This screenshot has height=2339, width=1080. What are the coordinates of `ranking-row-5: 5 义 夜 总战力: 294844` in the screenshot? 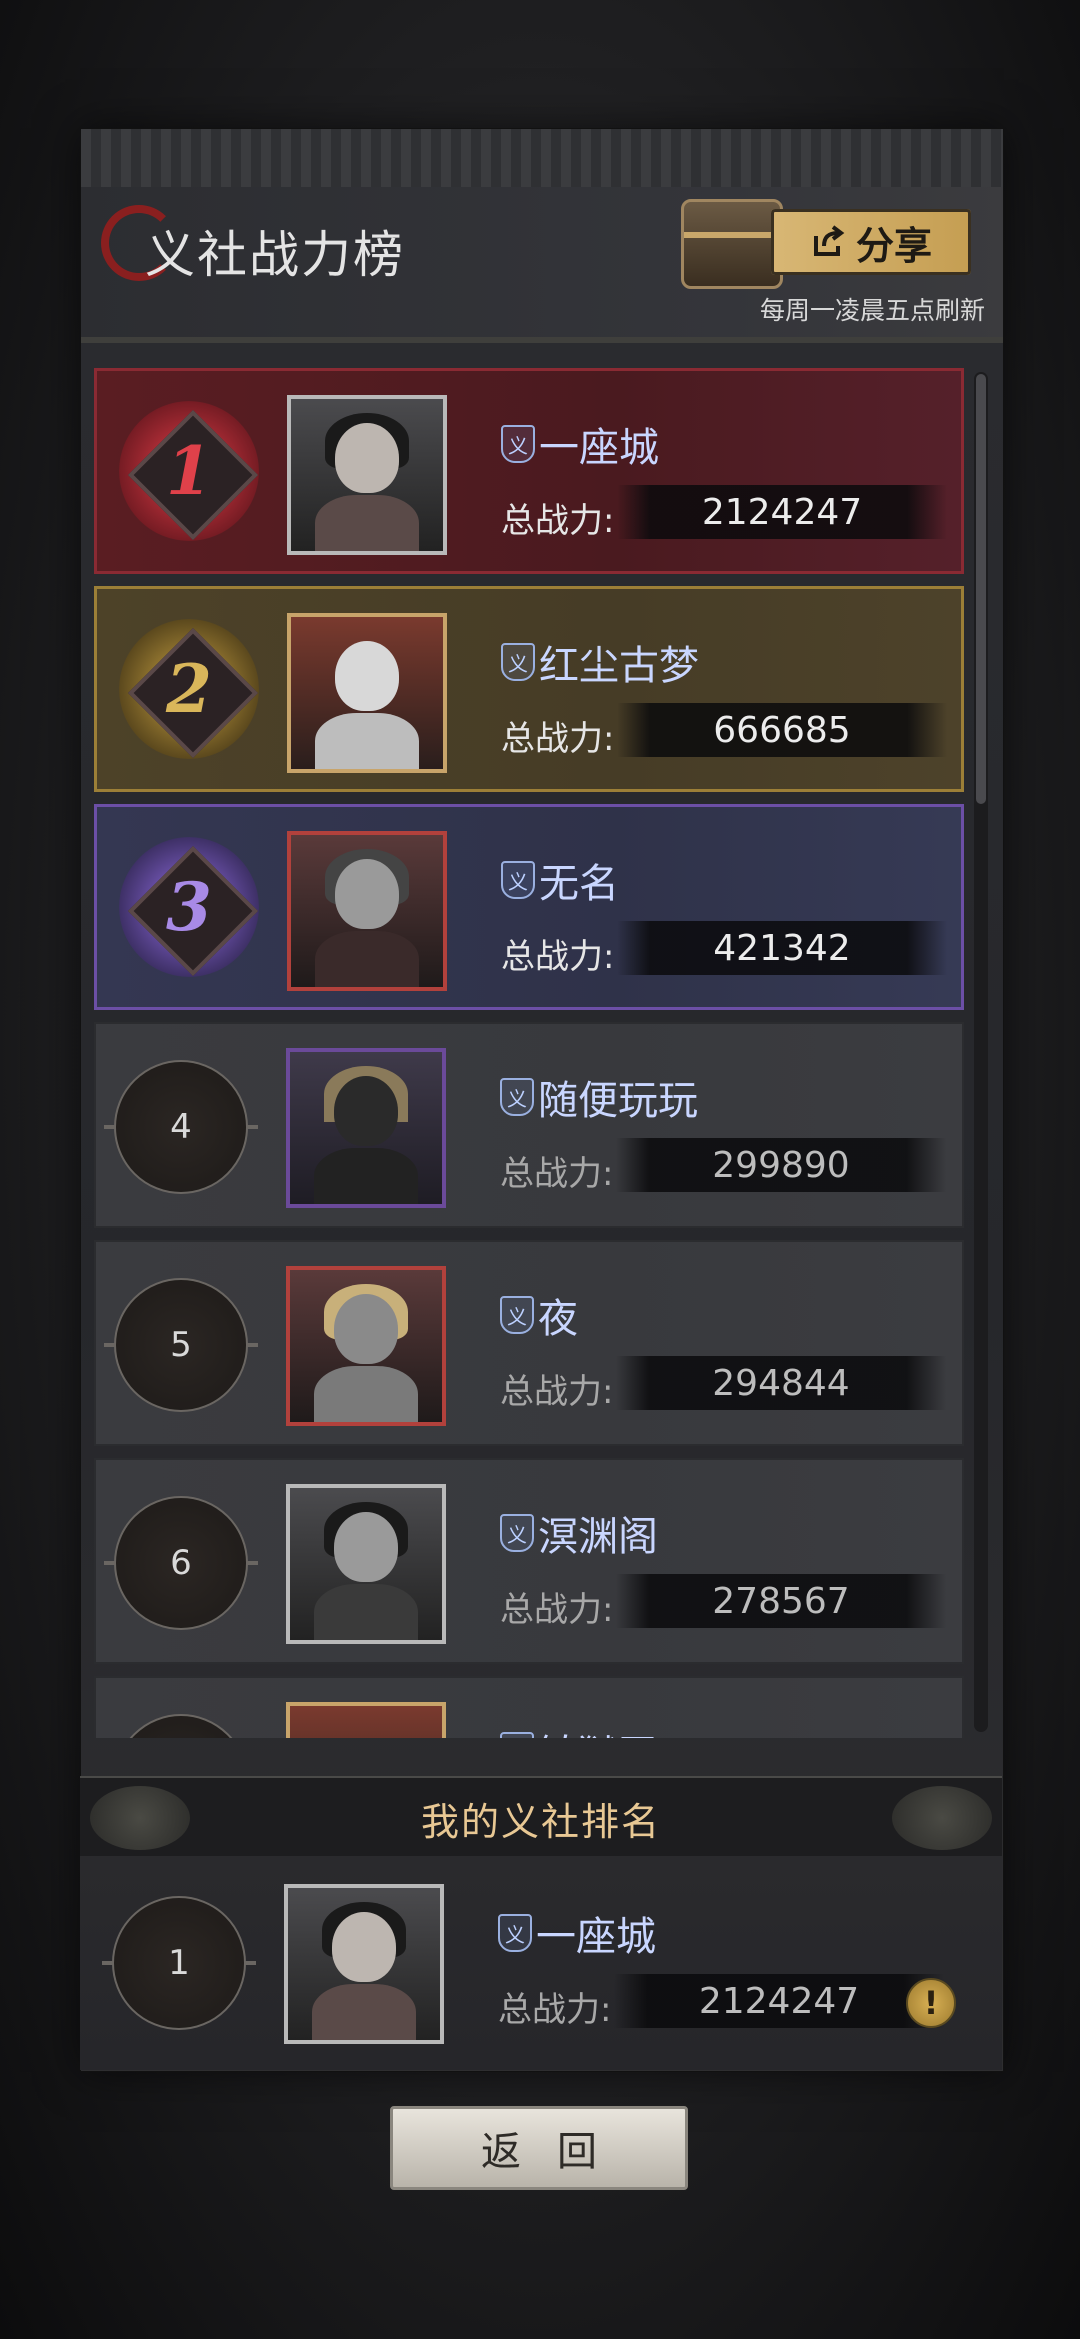 It's located at (529, 1343).